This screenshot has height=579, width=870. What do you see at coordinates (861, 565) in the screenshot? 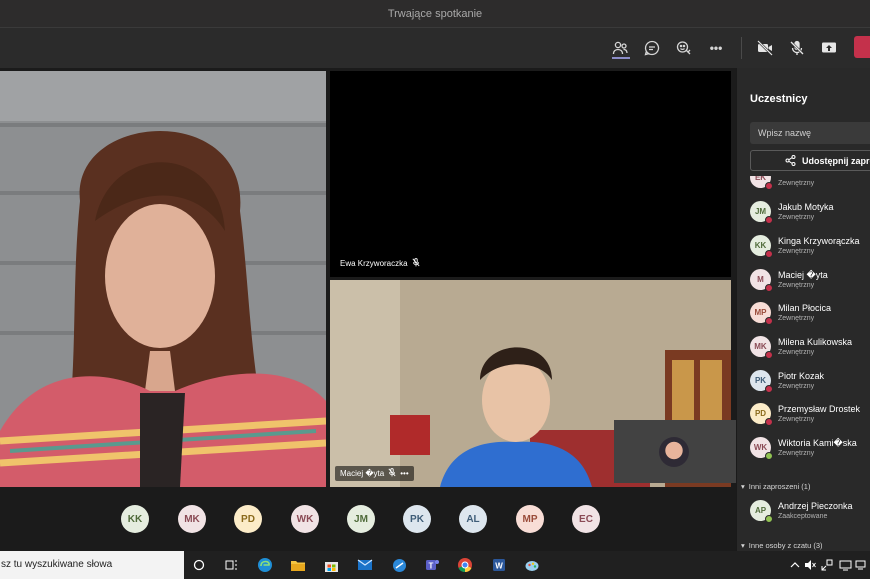
I see `network-icon` at bounding box center [861, 565].